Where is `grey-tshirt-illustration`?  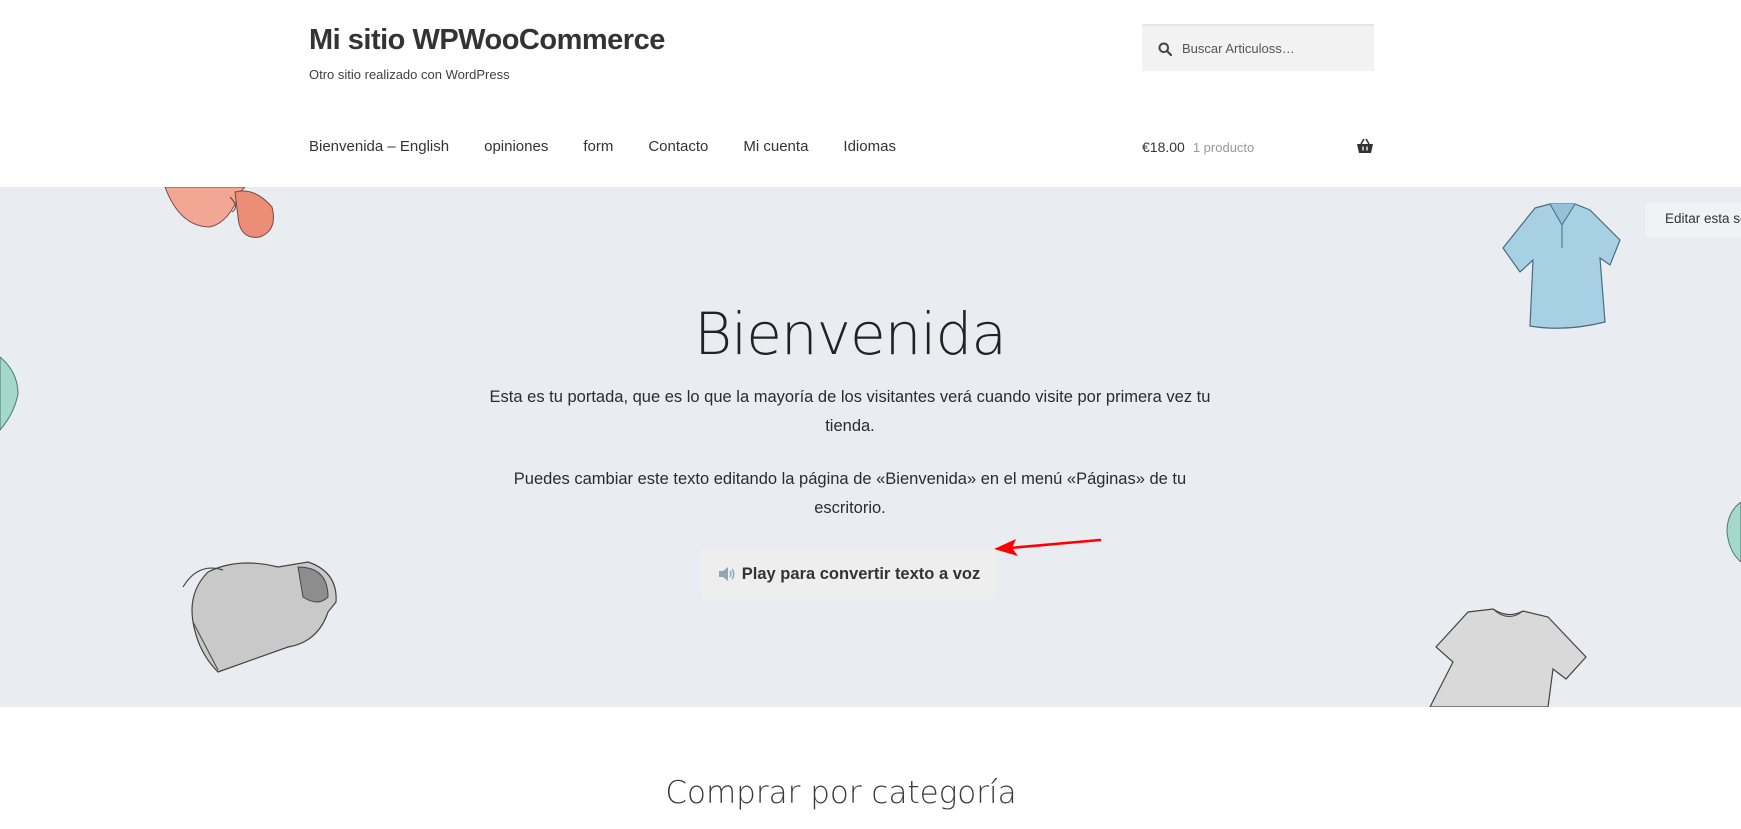
grey-tshirt-illustration is located at coordinates (1508, 657).